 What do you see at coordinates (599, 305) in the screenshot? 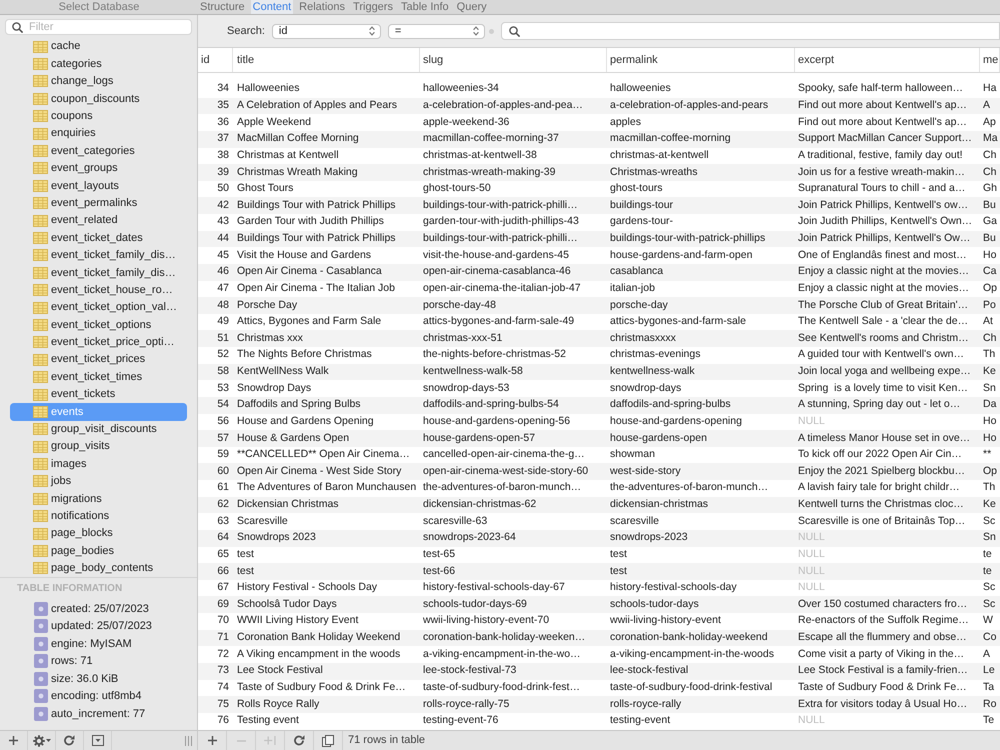
I see `table-row: 48 Porsche Day porsche-day-48 porsche-day The Porsche Club of Great Britain'… Po` at bounding box center [599, 305].